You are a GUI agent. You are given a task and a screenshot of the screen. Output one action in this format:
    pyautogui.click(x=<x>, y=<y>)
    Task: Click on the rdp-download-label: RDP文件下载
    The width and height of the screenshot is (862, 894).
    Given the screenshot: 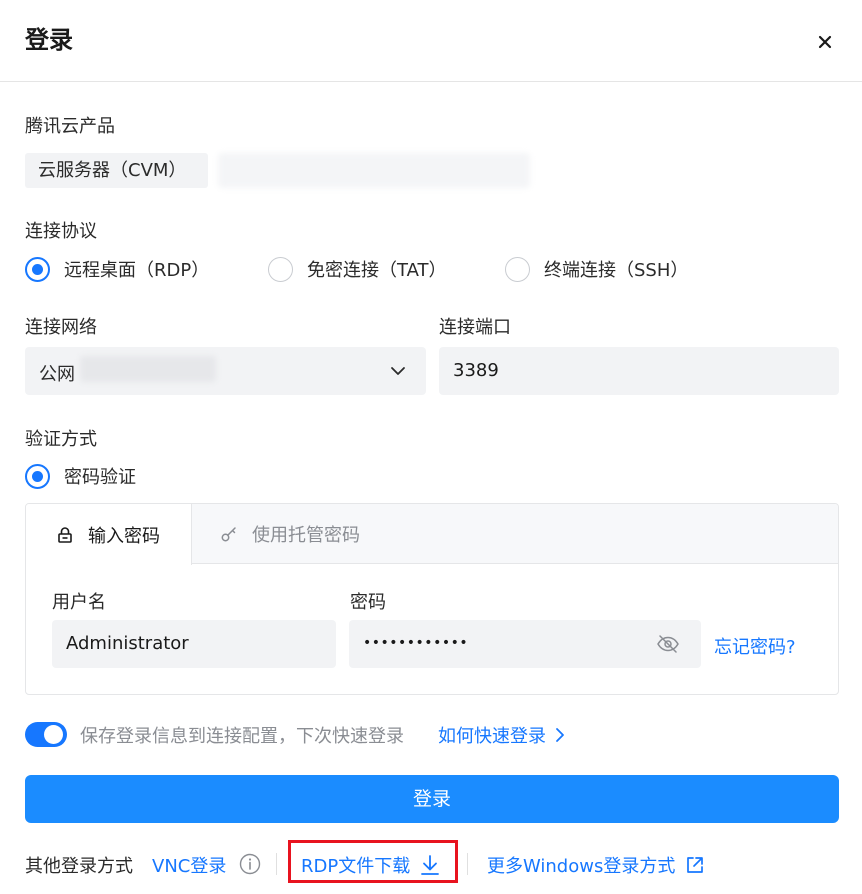 What is the action you would take?
    pyautogui.click(x=356, y=866)
    